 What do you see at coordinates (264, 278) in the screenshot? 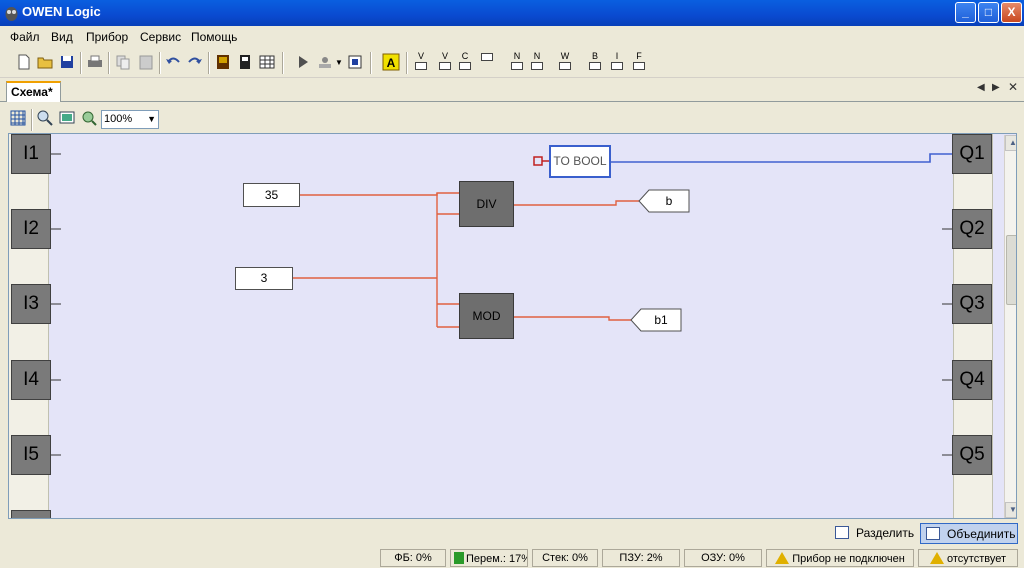
I see `constant-3: 3` at bounding box center [264, 278].